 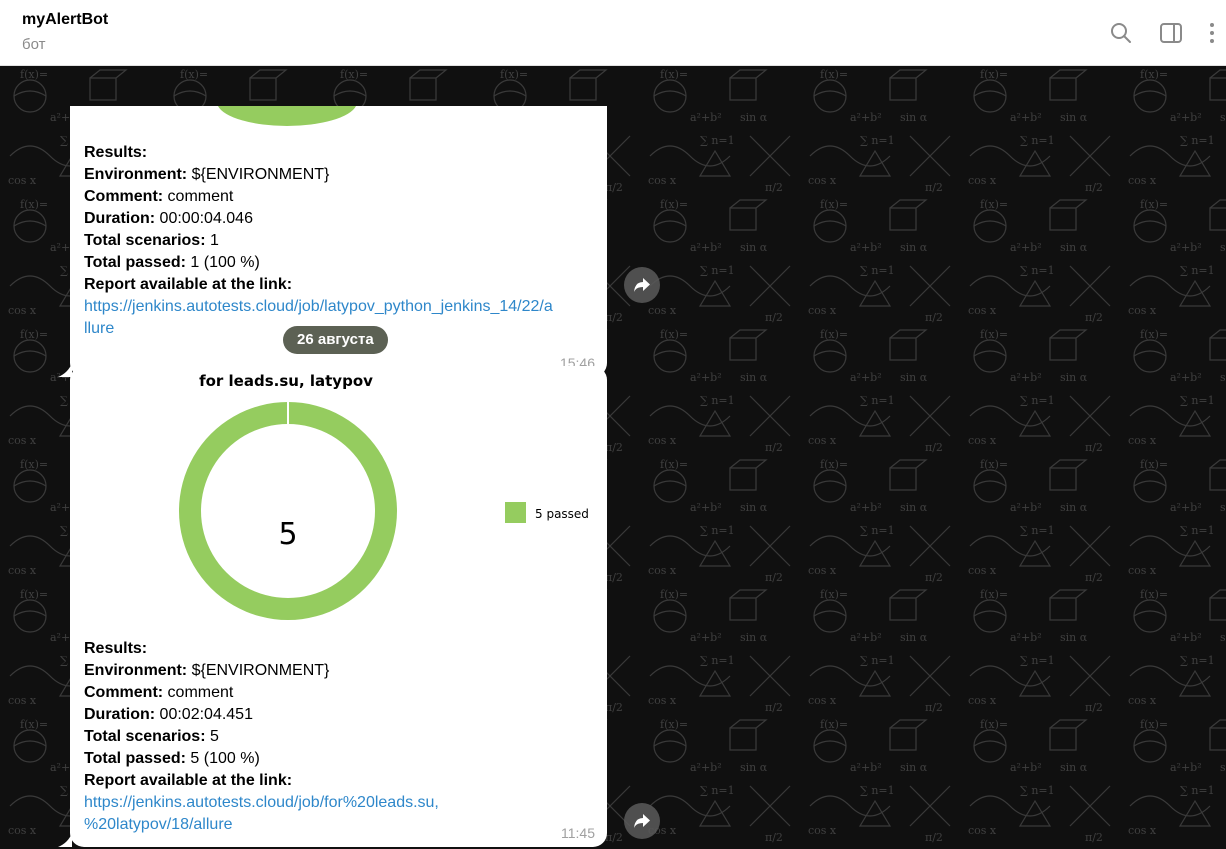 What do you see at coordinates (212, 240) in the screenshot?
I see `scenarios-value: 1` at bounding box center [212, 240].